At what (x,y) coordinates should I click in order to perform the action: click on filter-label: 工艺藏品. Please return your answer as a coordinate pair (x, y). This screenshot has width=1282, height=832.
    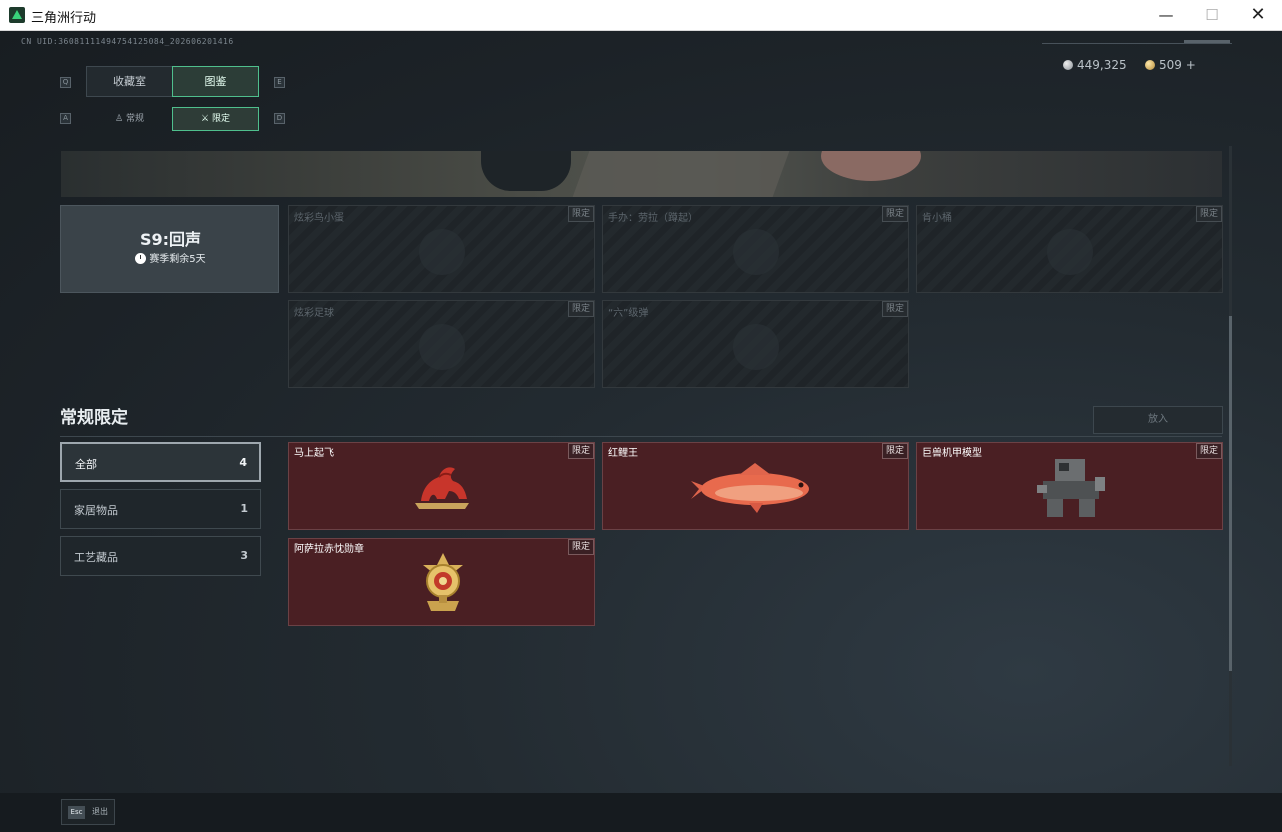
    Looking at the image, I should click on (96, 557).